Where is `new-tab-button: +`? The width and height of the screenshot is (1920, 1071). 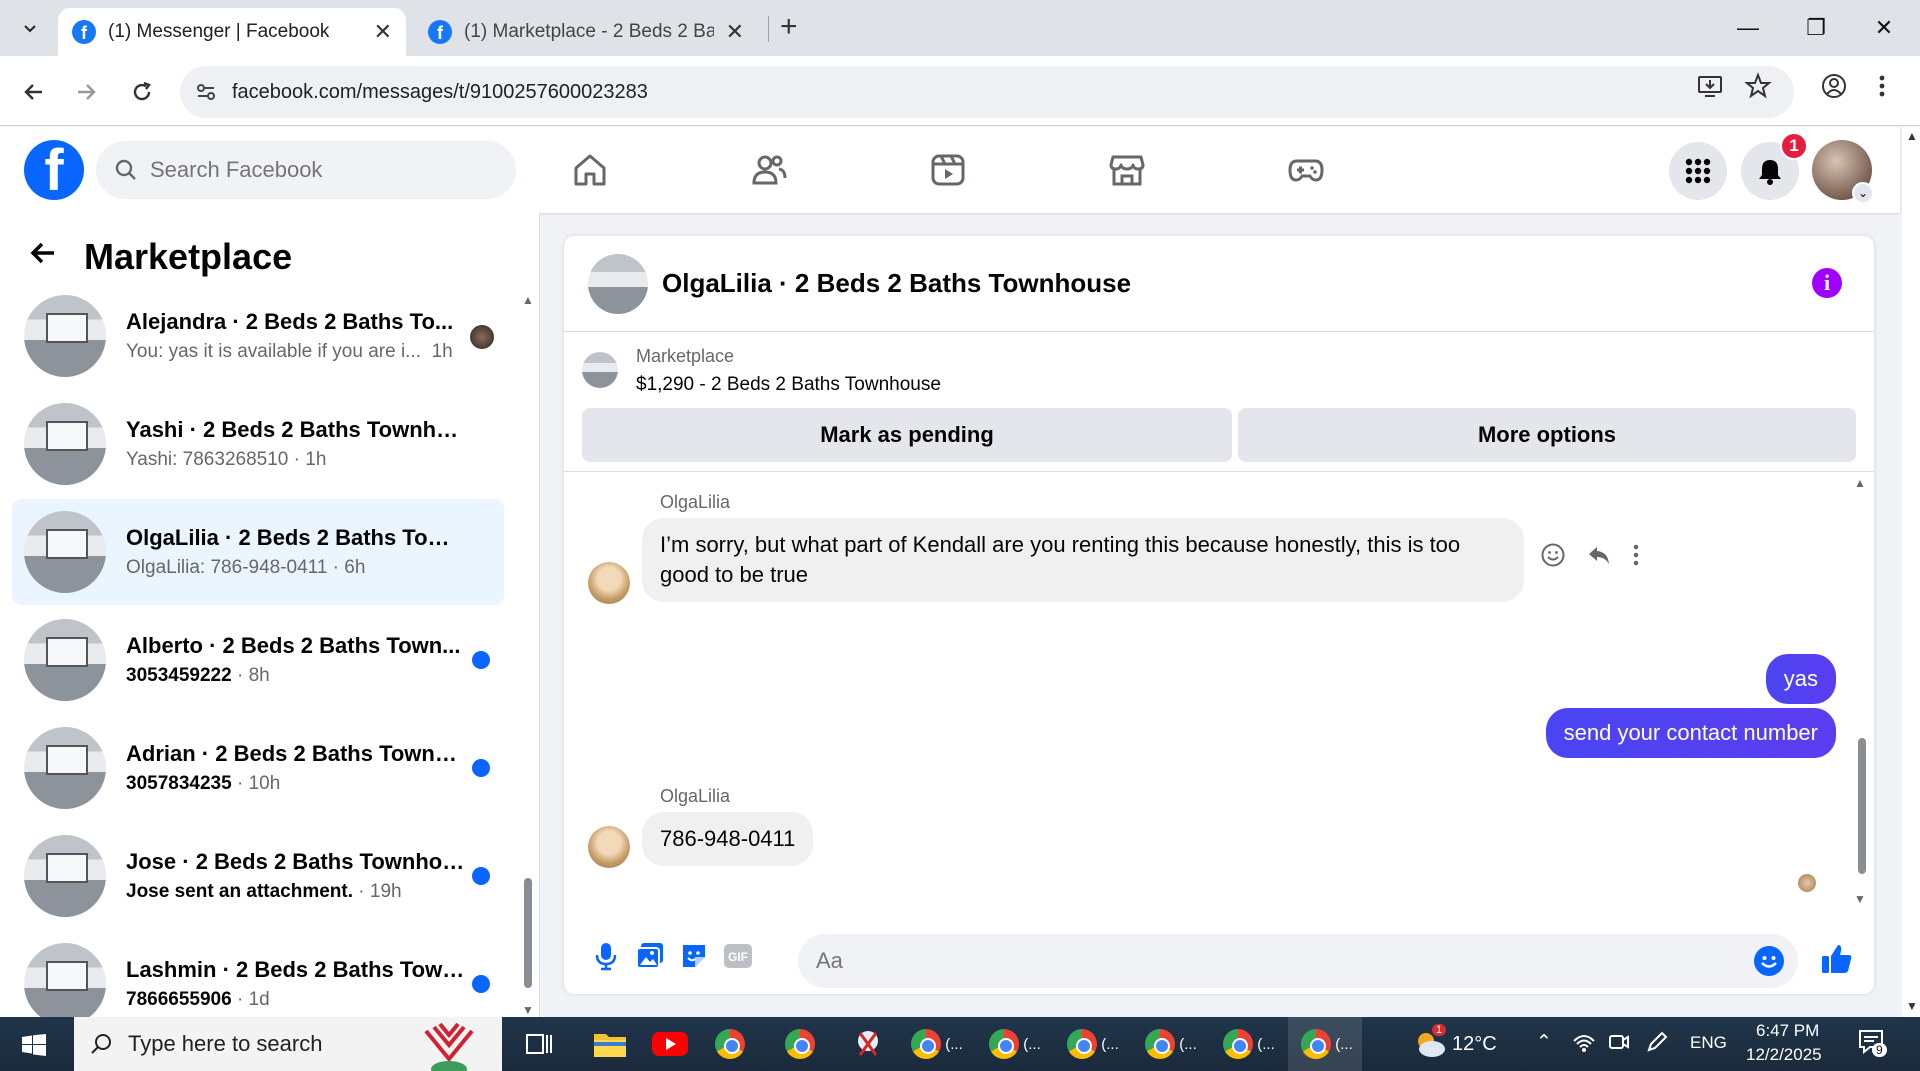 new-tab-button: + is located at coordinates (789, 27).